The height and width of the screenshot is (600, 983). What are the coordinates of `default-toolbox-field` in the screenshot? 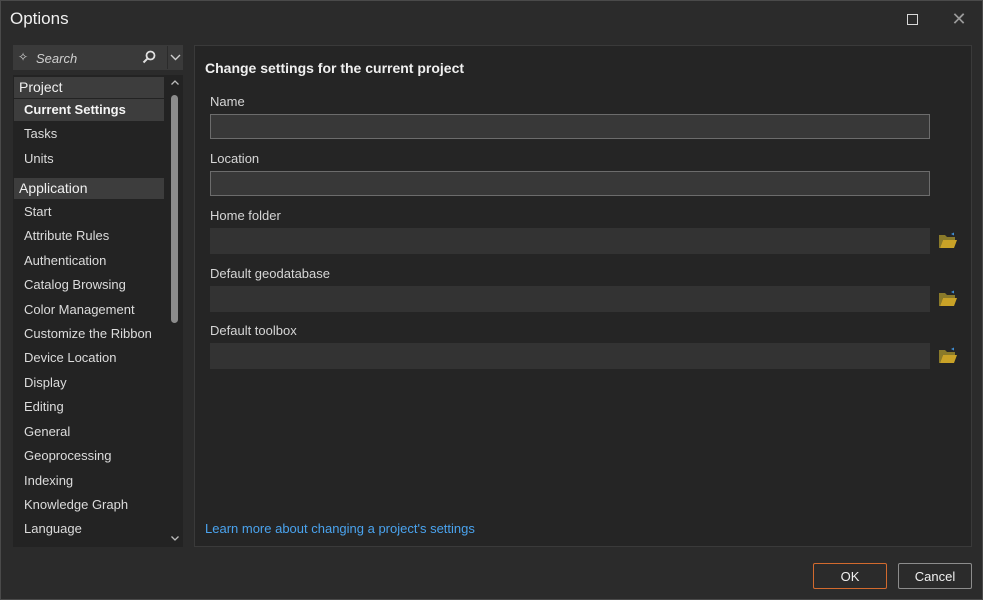 It's located at (570, 356).